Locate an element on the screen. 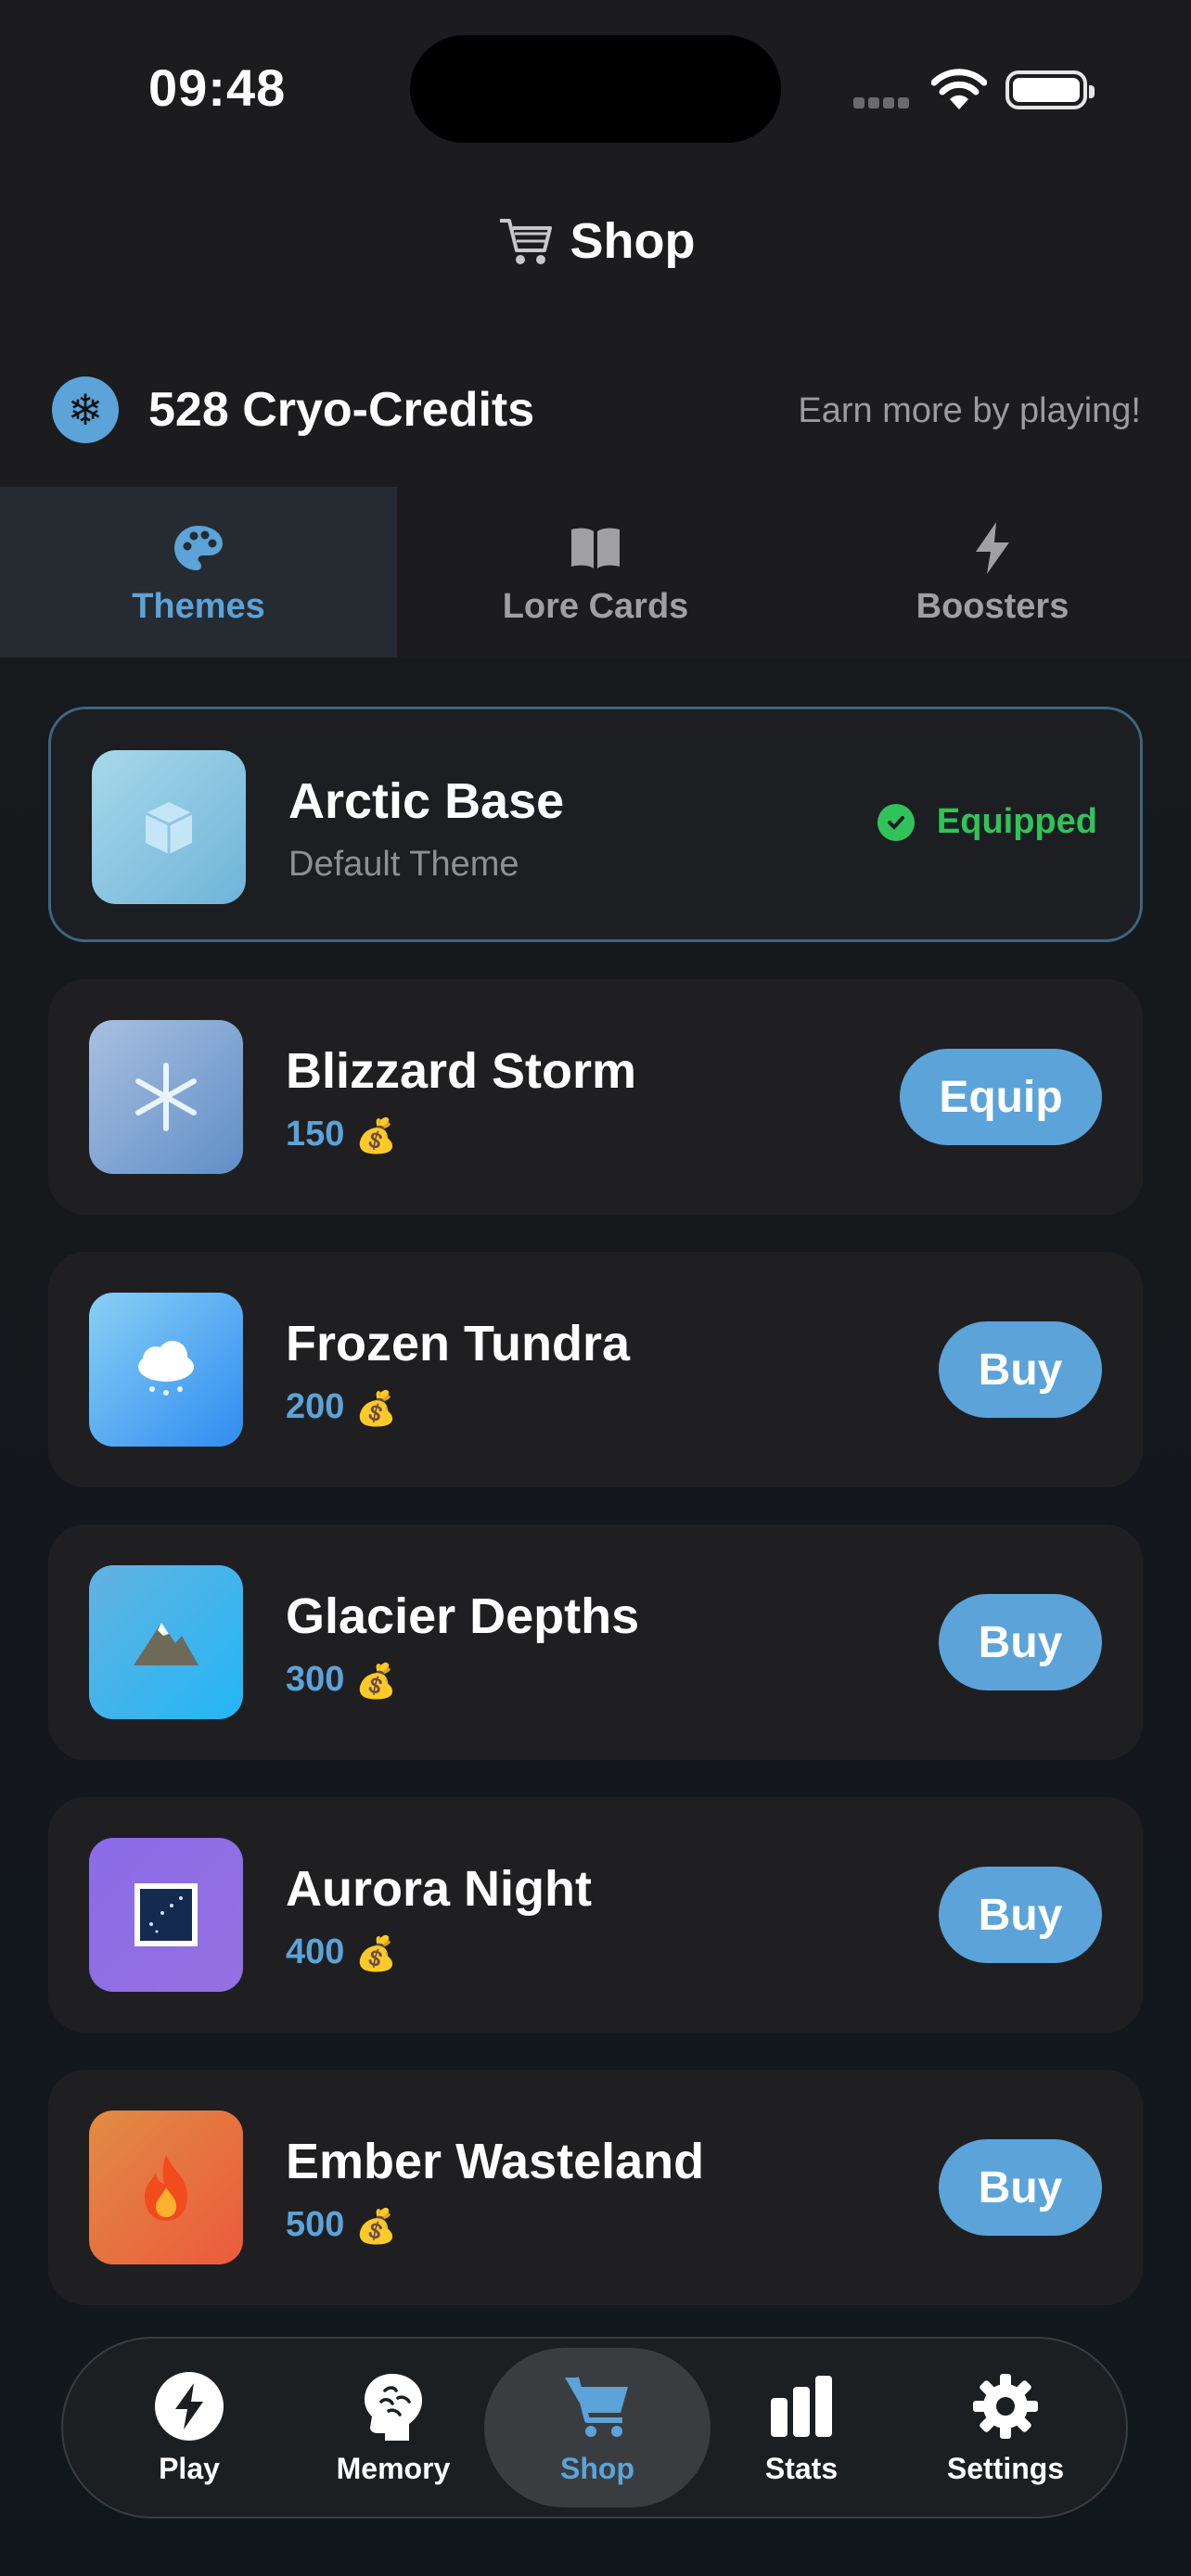 Image resolution: width=1191 pixels, height=2576 pixels. snowflake-icon: ❄ is located at coordinates (85, 410).